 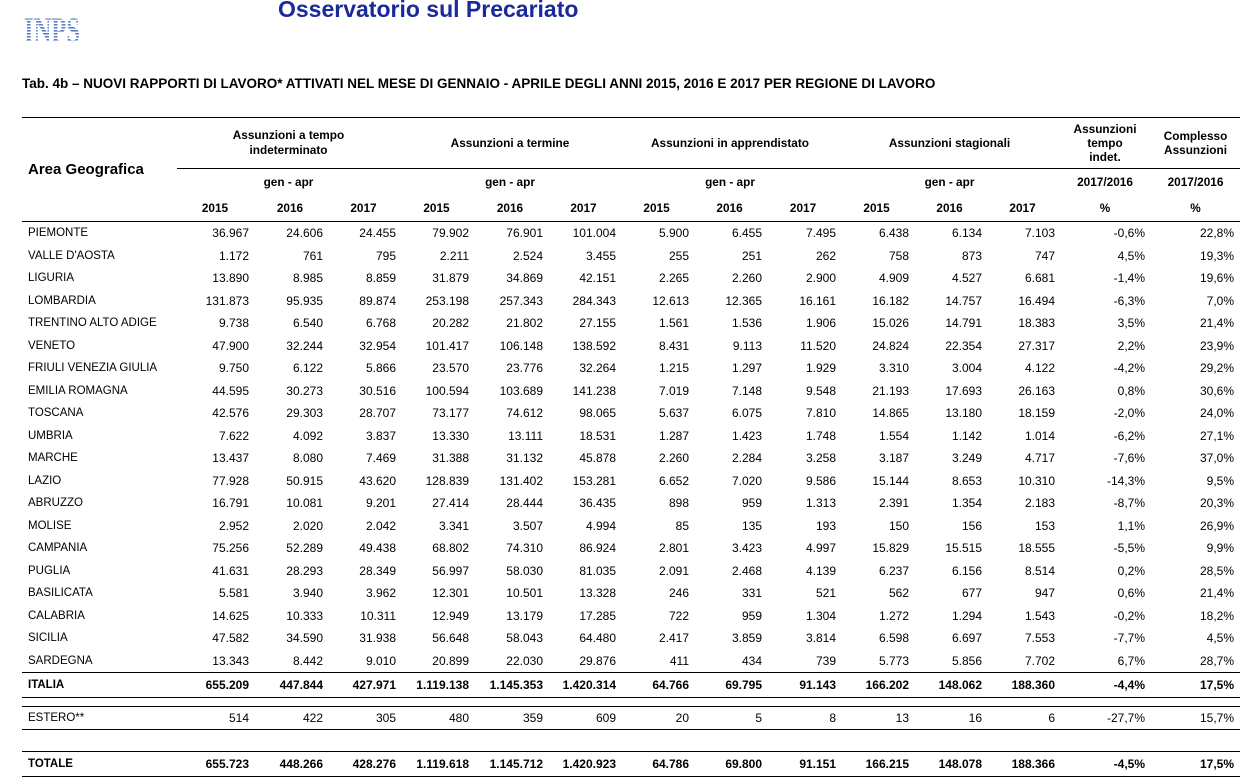 I want to click on value-cell: 3.814, so click(x=821, y=638).